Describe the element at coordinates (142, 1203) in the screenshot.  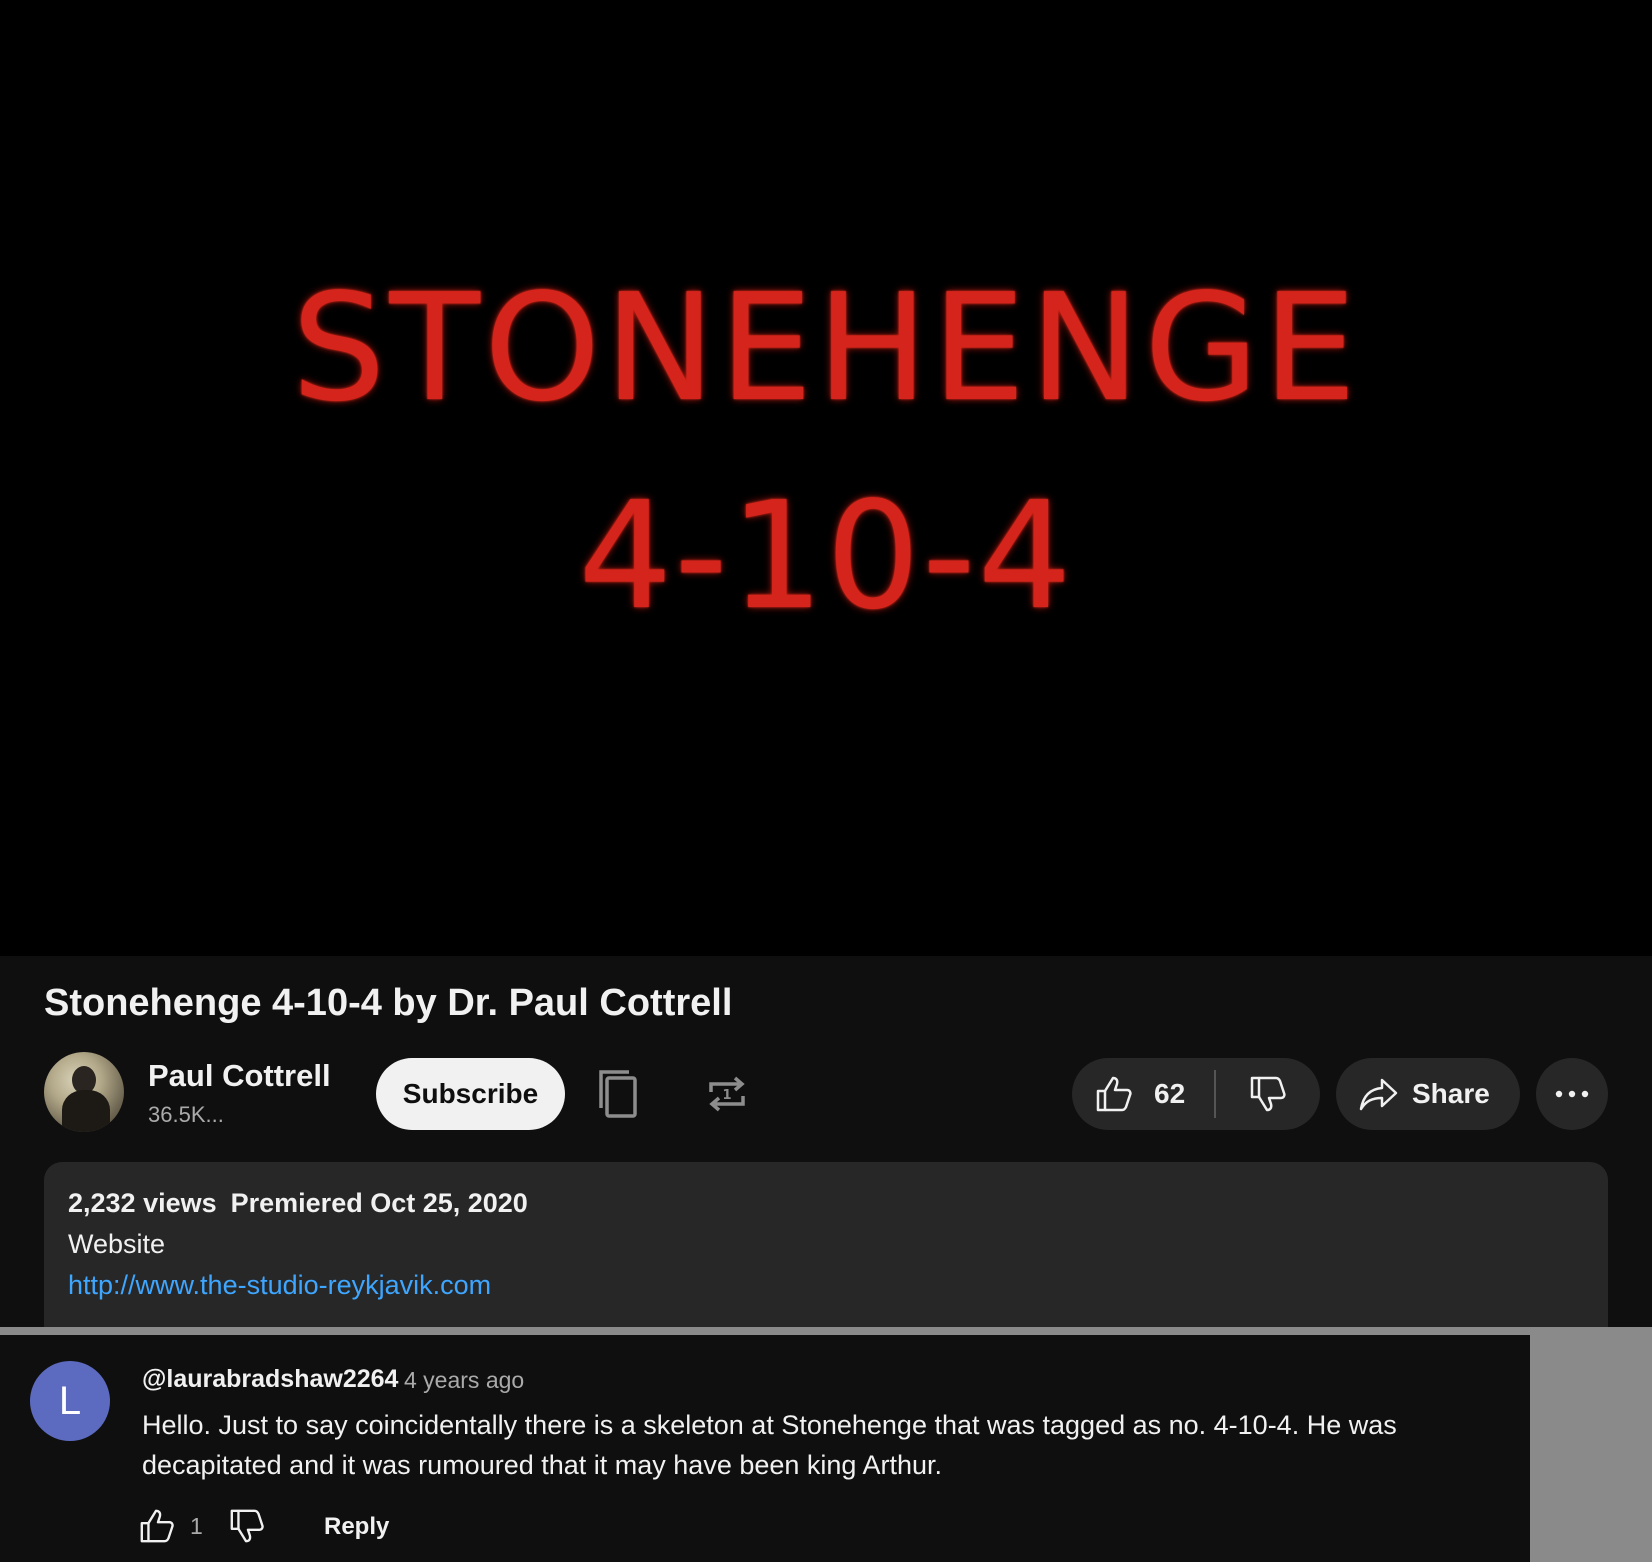
I see `view-count: 2,232 views` at that location.